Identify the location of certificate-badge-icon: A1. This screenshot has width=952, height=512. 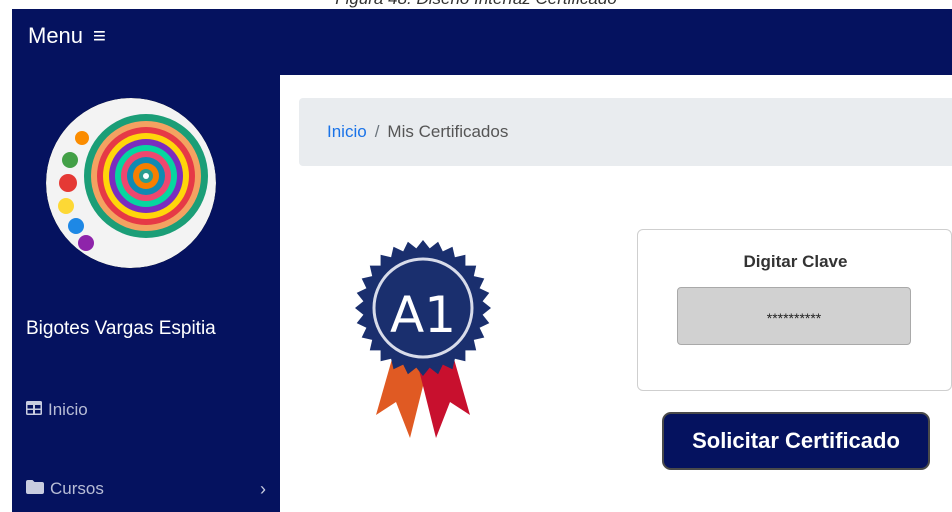
(423, 337).